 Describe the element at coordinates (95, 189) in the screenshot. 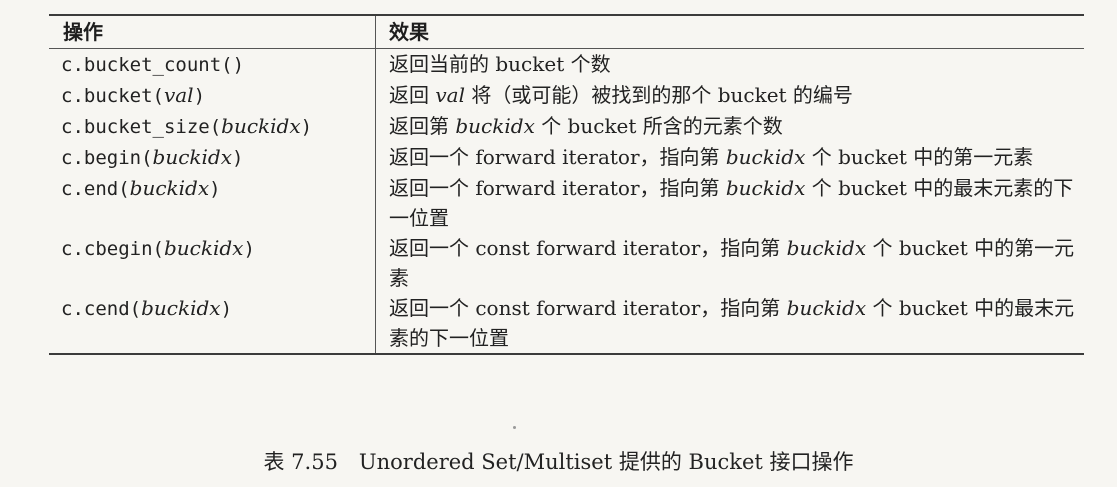

I see `operation-code: c.end(` at that location.